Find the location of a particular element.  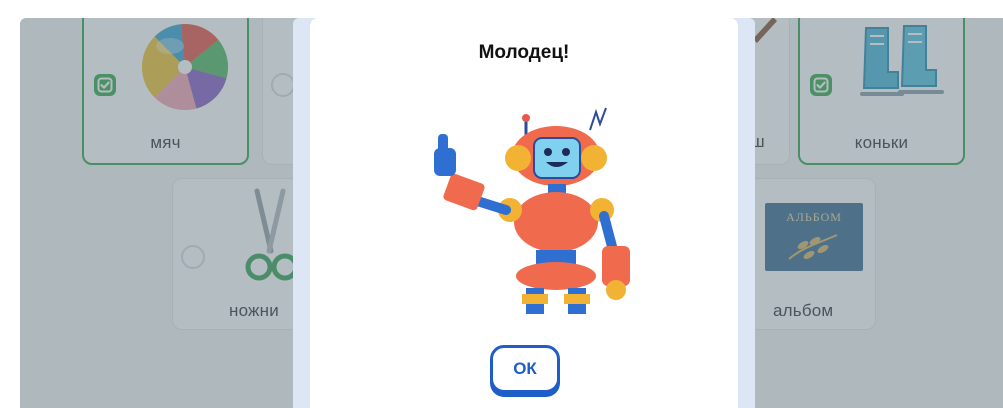

robot-thumbs-up-icon is located at coordinates (532, 210).